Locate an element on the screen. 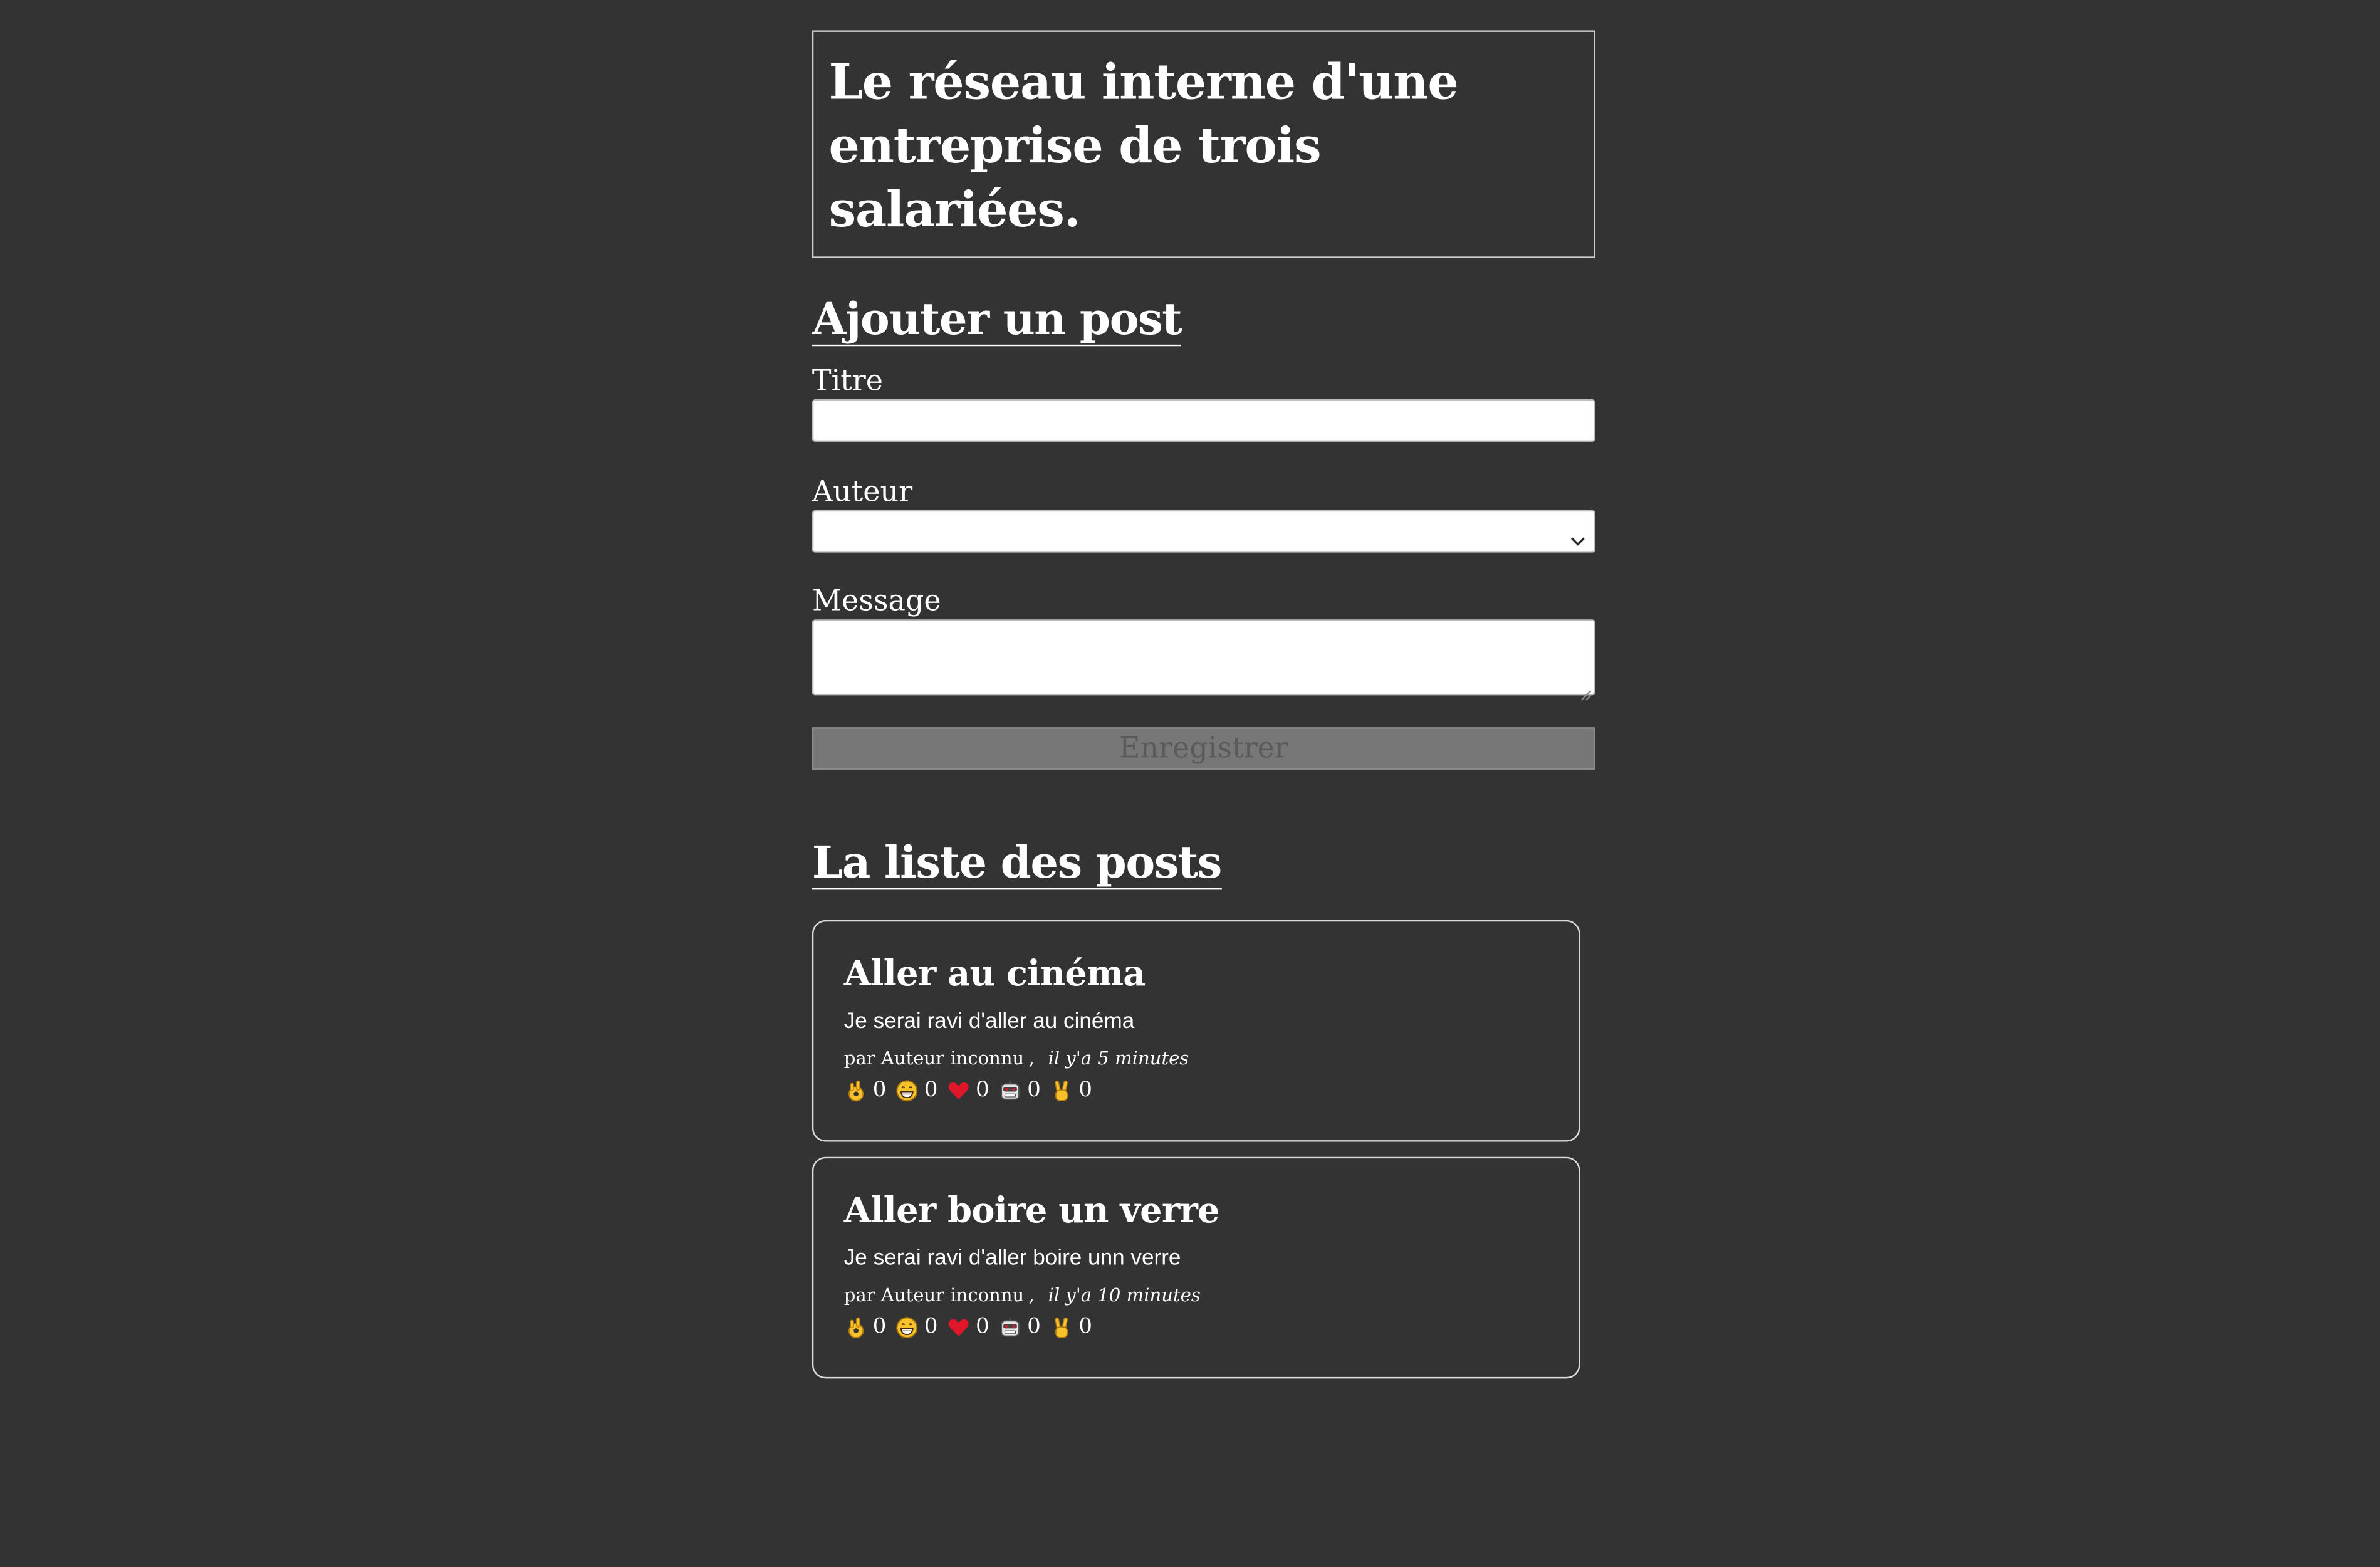 Image resolution: width=2380 pixels, height=1567 pixels. post-body: Je serai ravi d'aller au cinéma is located at coordinates (989, 1021).